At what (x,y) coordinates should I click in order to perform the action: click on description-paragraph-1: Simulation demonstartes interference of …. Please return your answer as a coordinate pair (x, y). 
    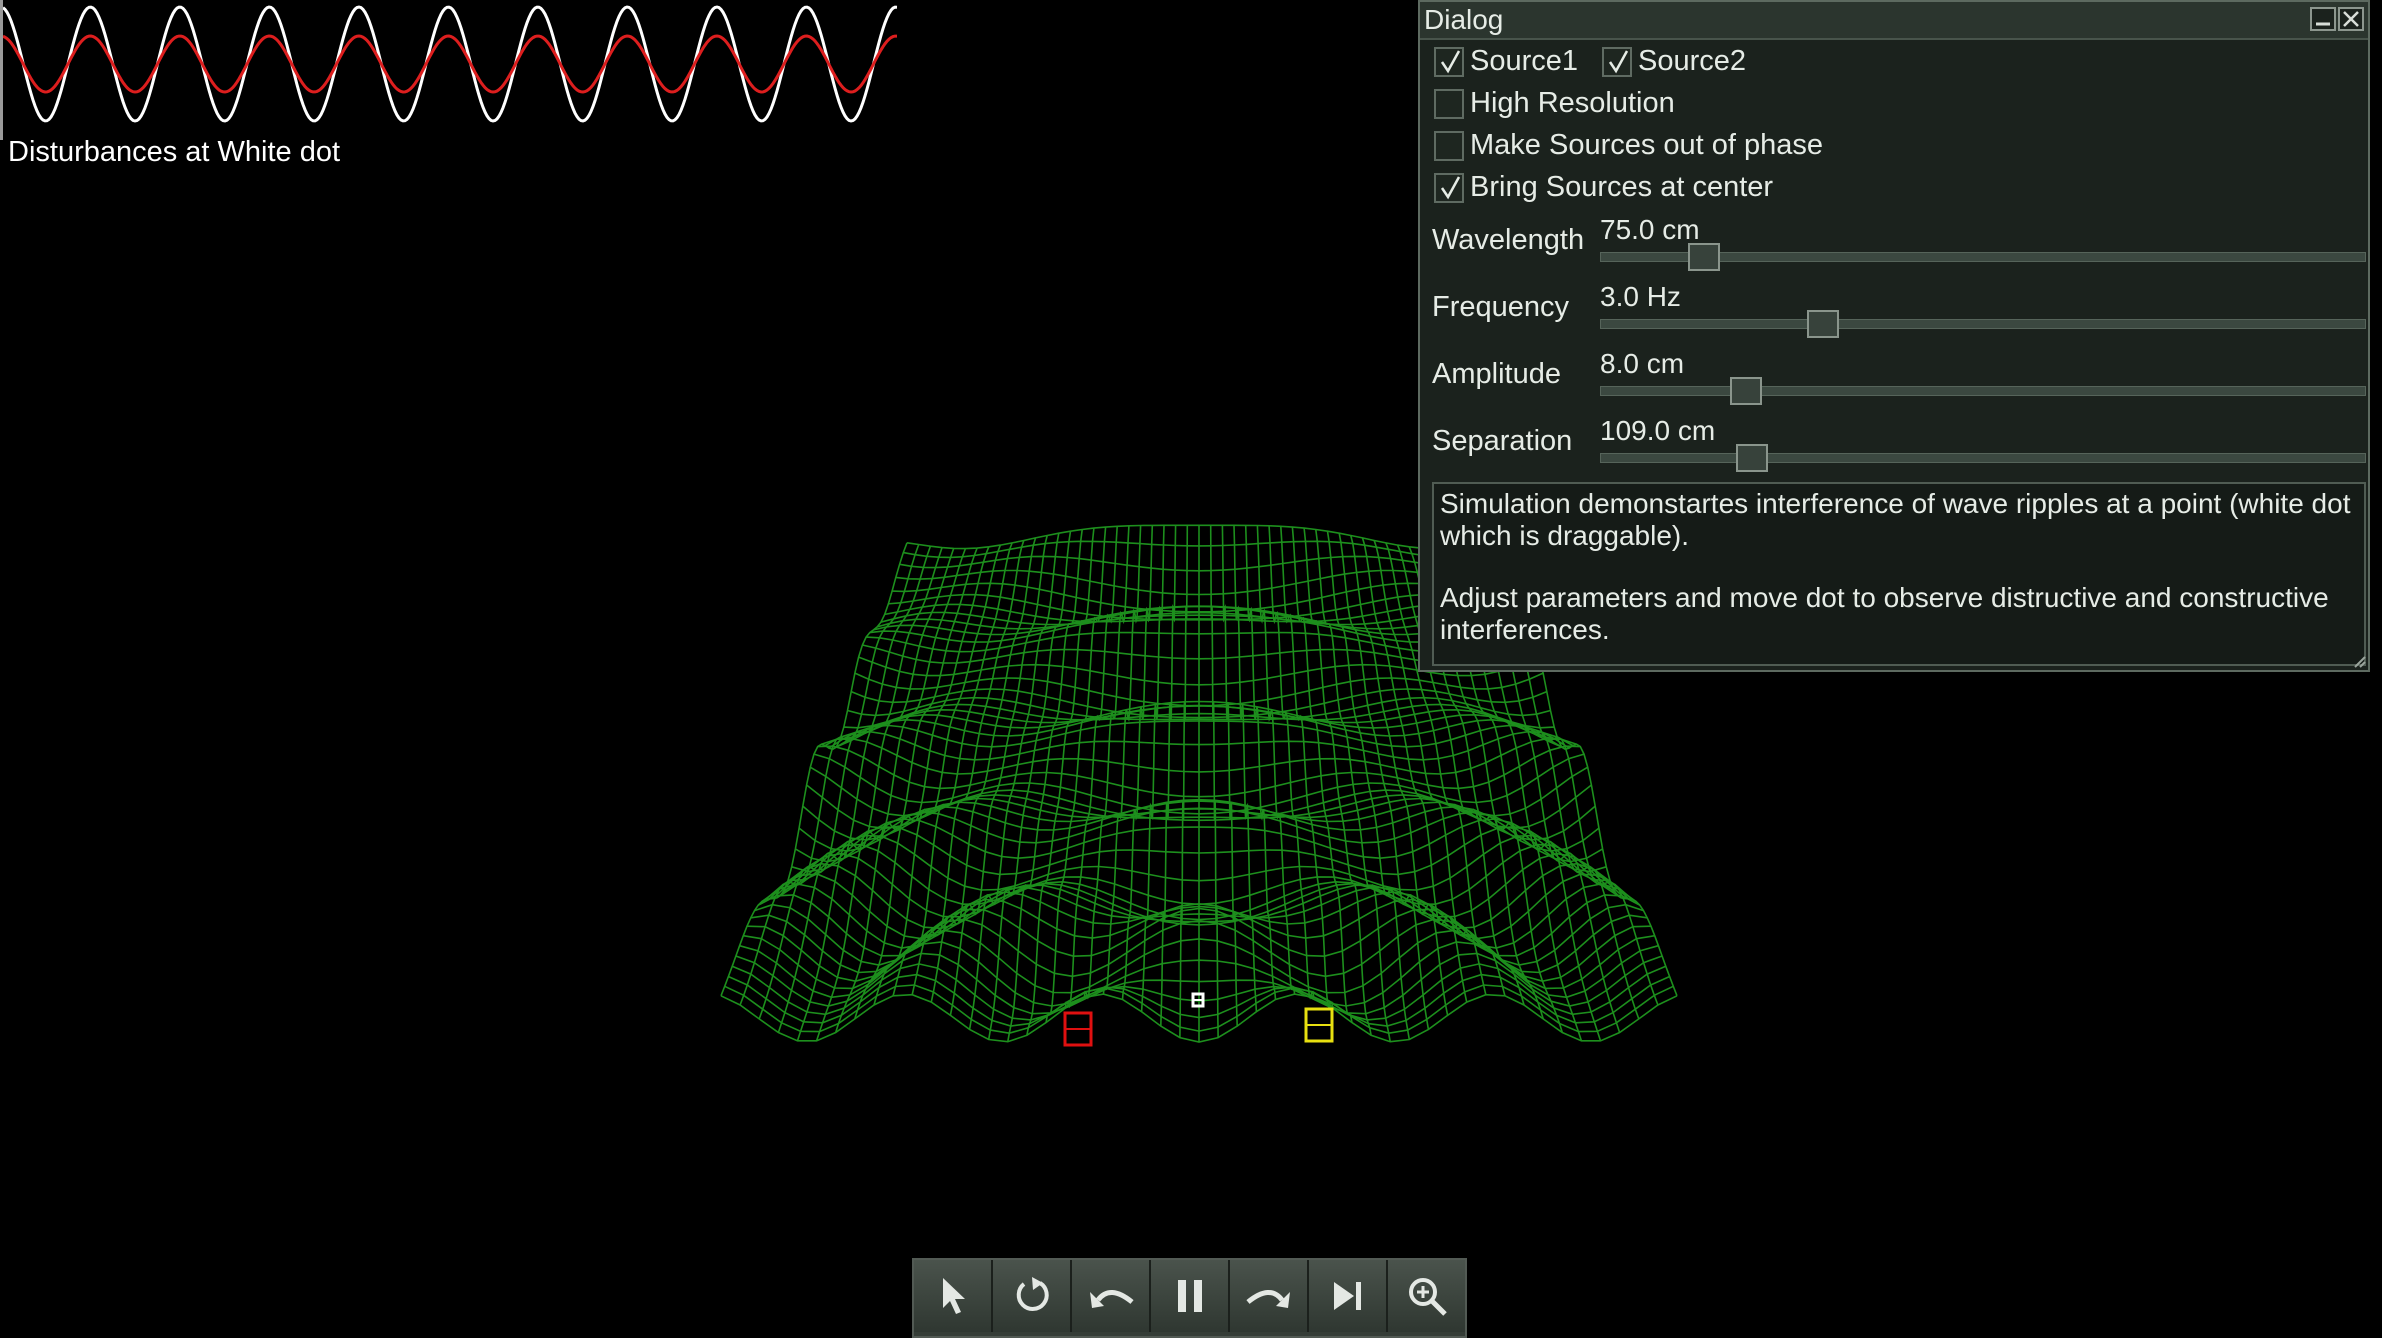
    Looking at the image, I should click on (1895, 519).